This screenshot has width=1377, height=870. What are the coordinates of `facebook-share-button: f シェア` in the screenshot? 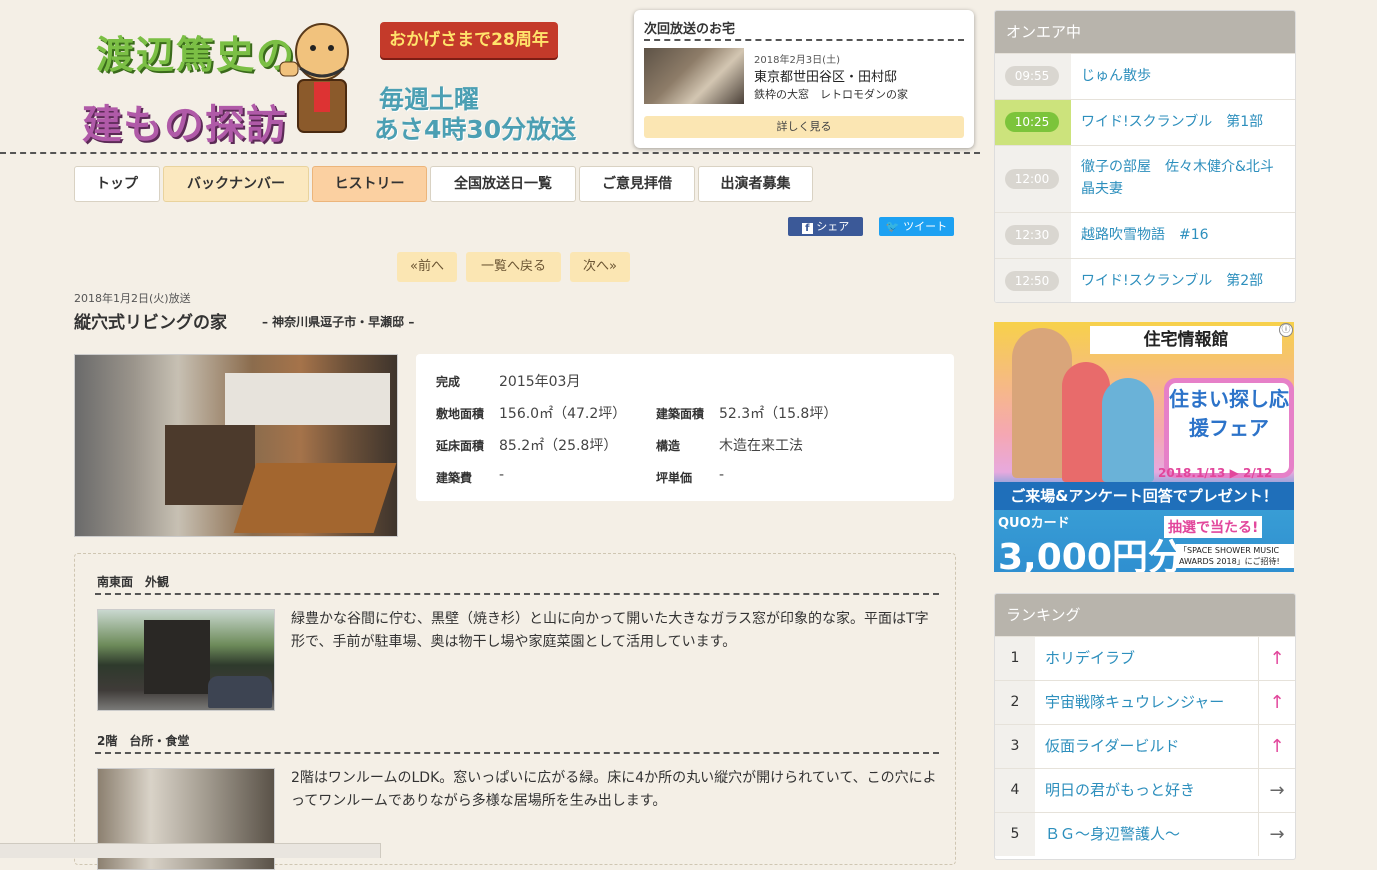 It's located at (825, 226).